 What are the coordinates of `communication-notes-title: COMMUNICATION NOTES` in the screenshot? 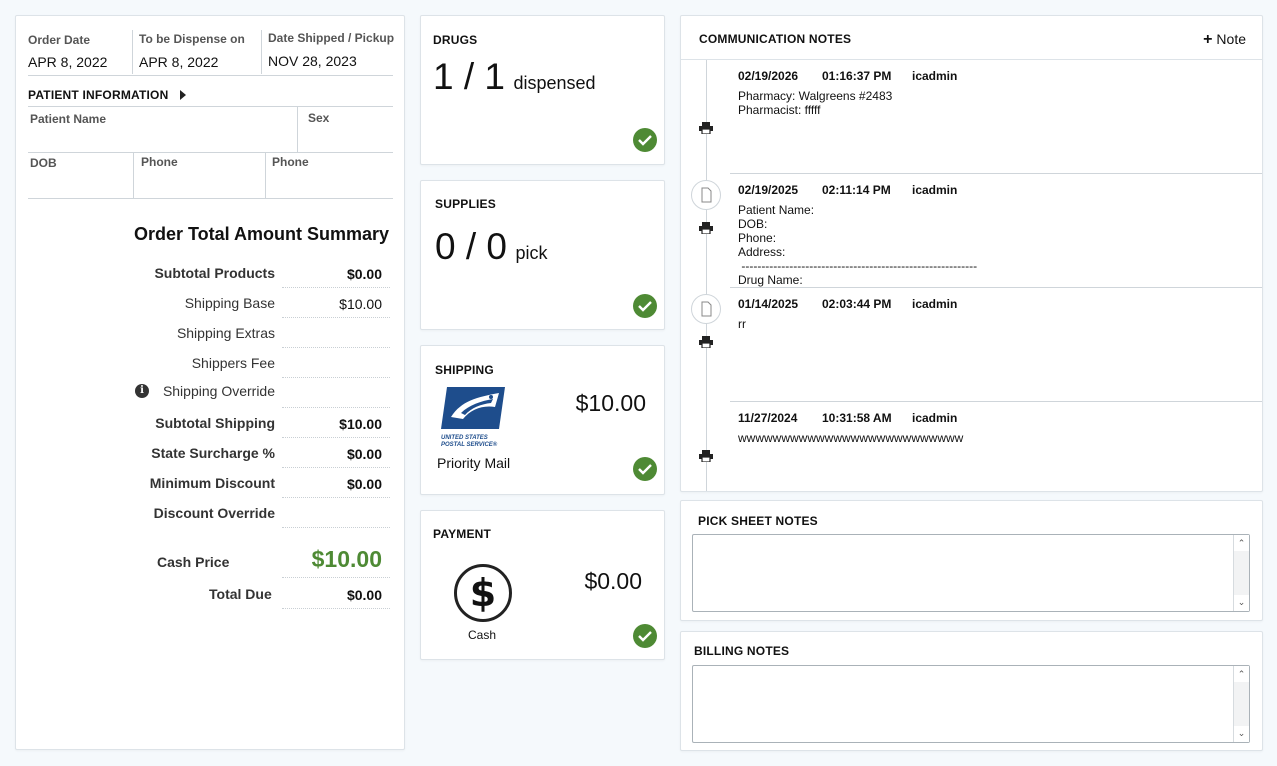 It's located at (775, 39).